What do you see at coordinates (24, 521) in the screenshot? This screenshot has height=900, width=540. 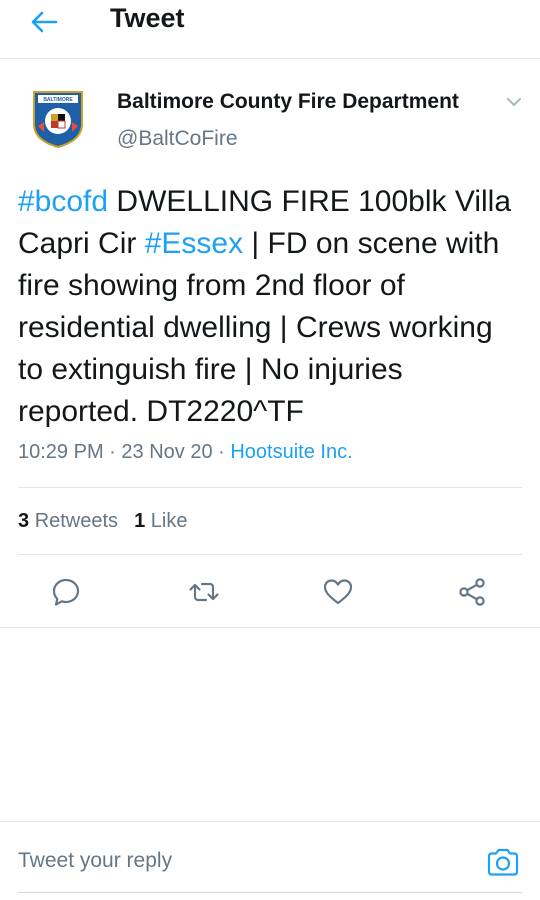 I see `retweets-count: 3` at bounding box center [24, 521].